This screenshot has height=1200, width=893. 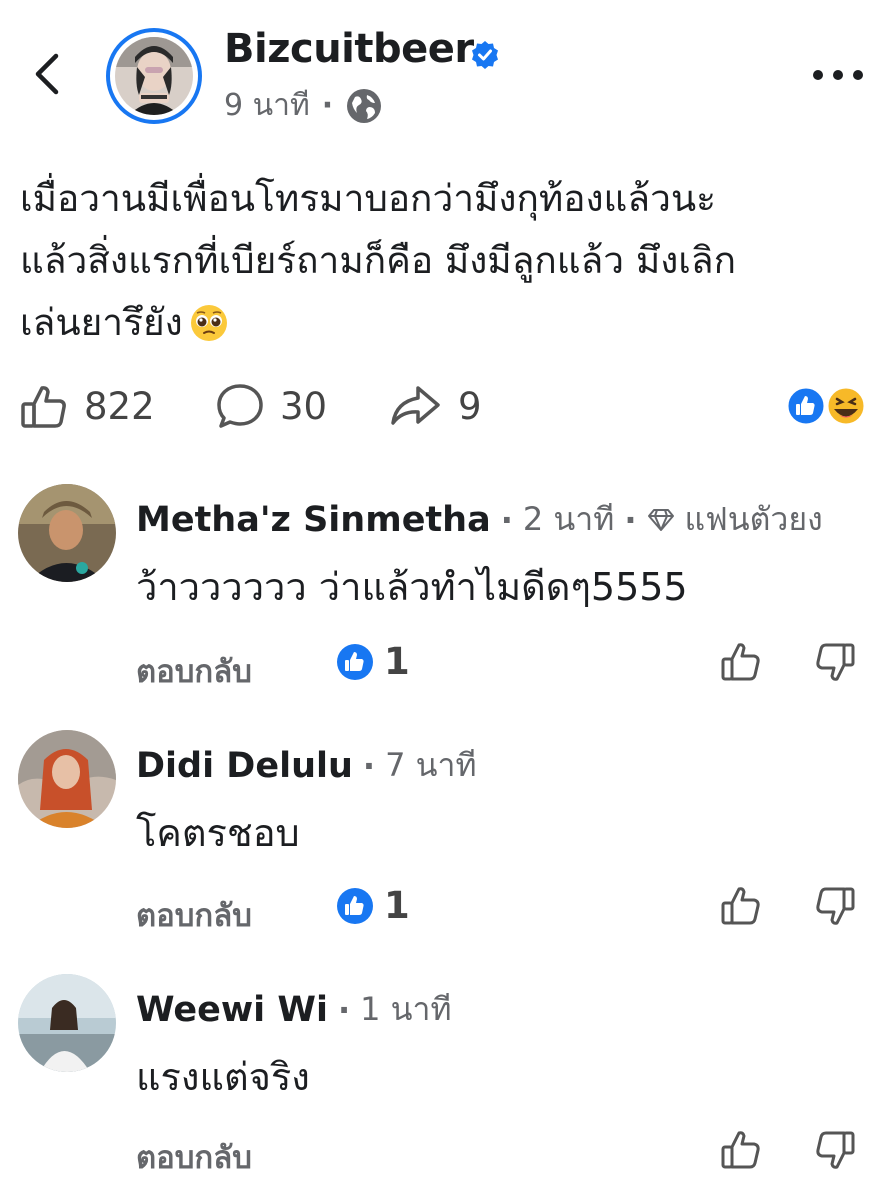 I want to click on comment-header: Didi Delulu · 7 นาที, so click(x=306, y=765).